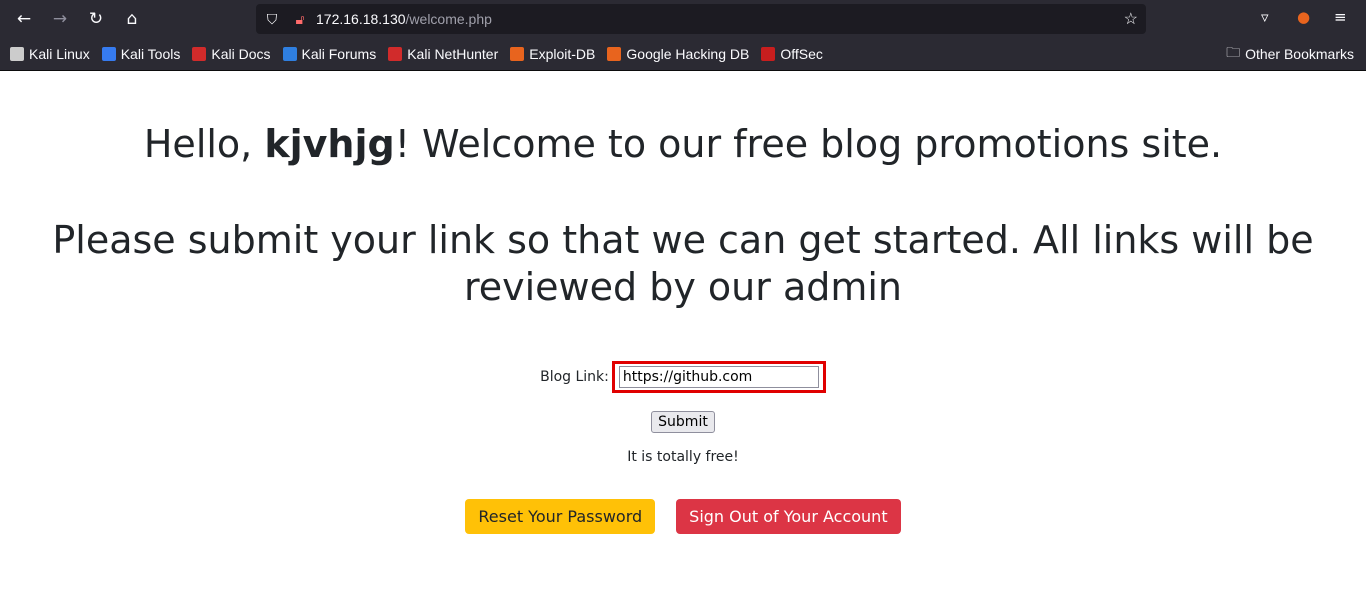 This screenshot has height=608, width=1366. I want to click on kali-dragon-icon, so click(17, 54).